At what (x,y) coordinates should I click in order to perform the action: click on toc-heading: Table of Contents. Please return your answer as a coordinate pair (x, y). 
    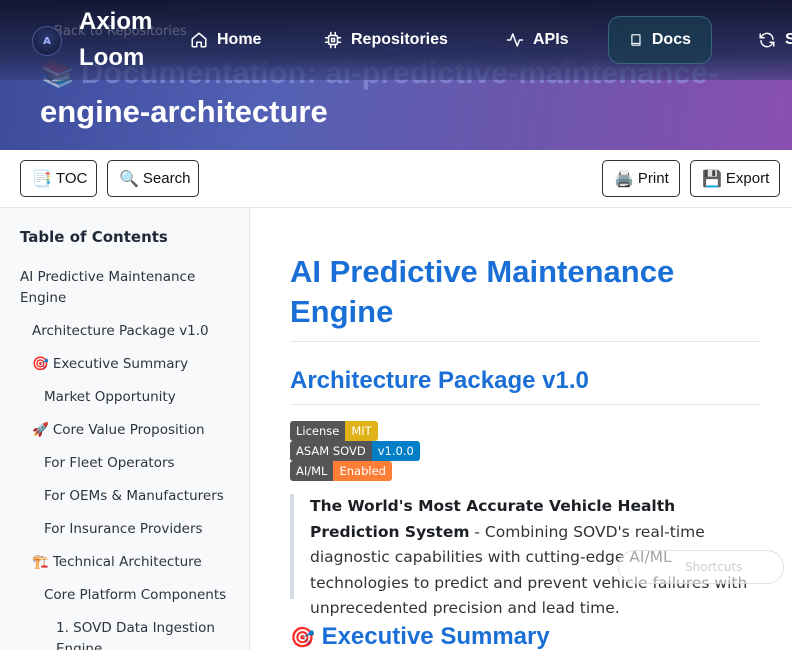
    Looking at the image, I should click on (94, 237).